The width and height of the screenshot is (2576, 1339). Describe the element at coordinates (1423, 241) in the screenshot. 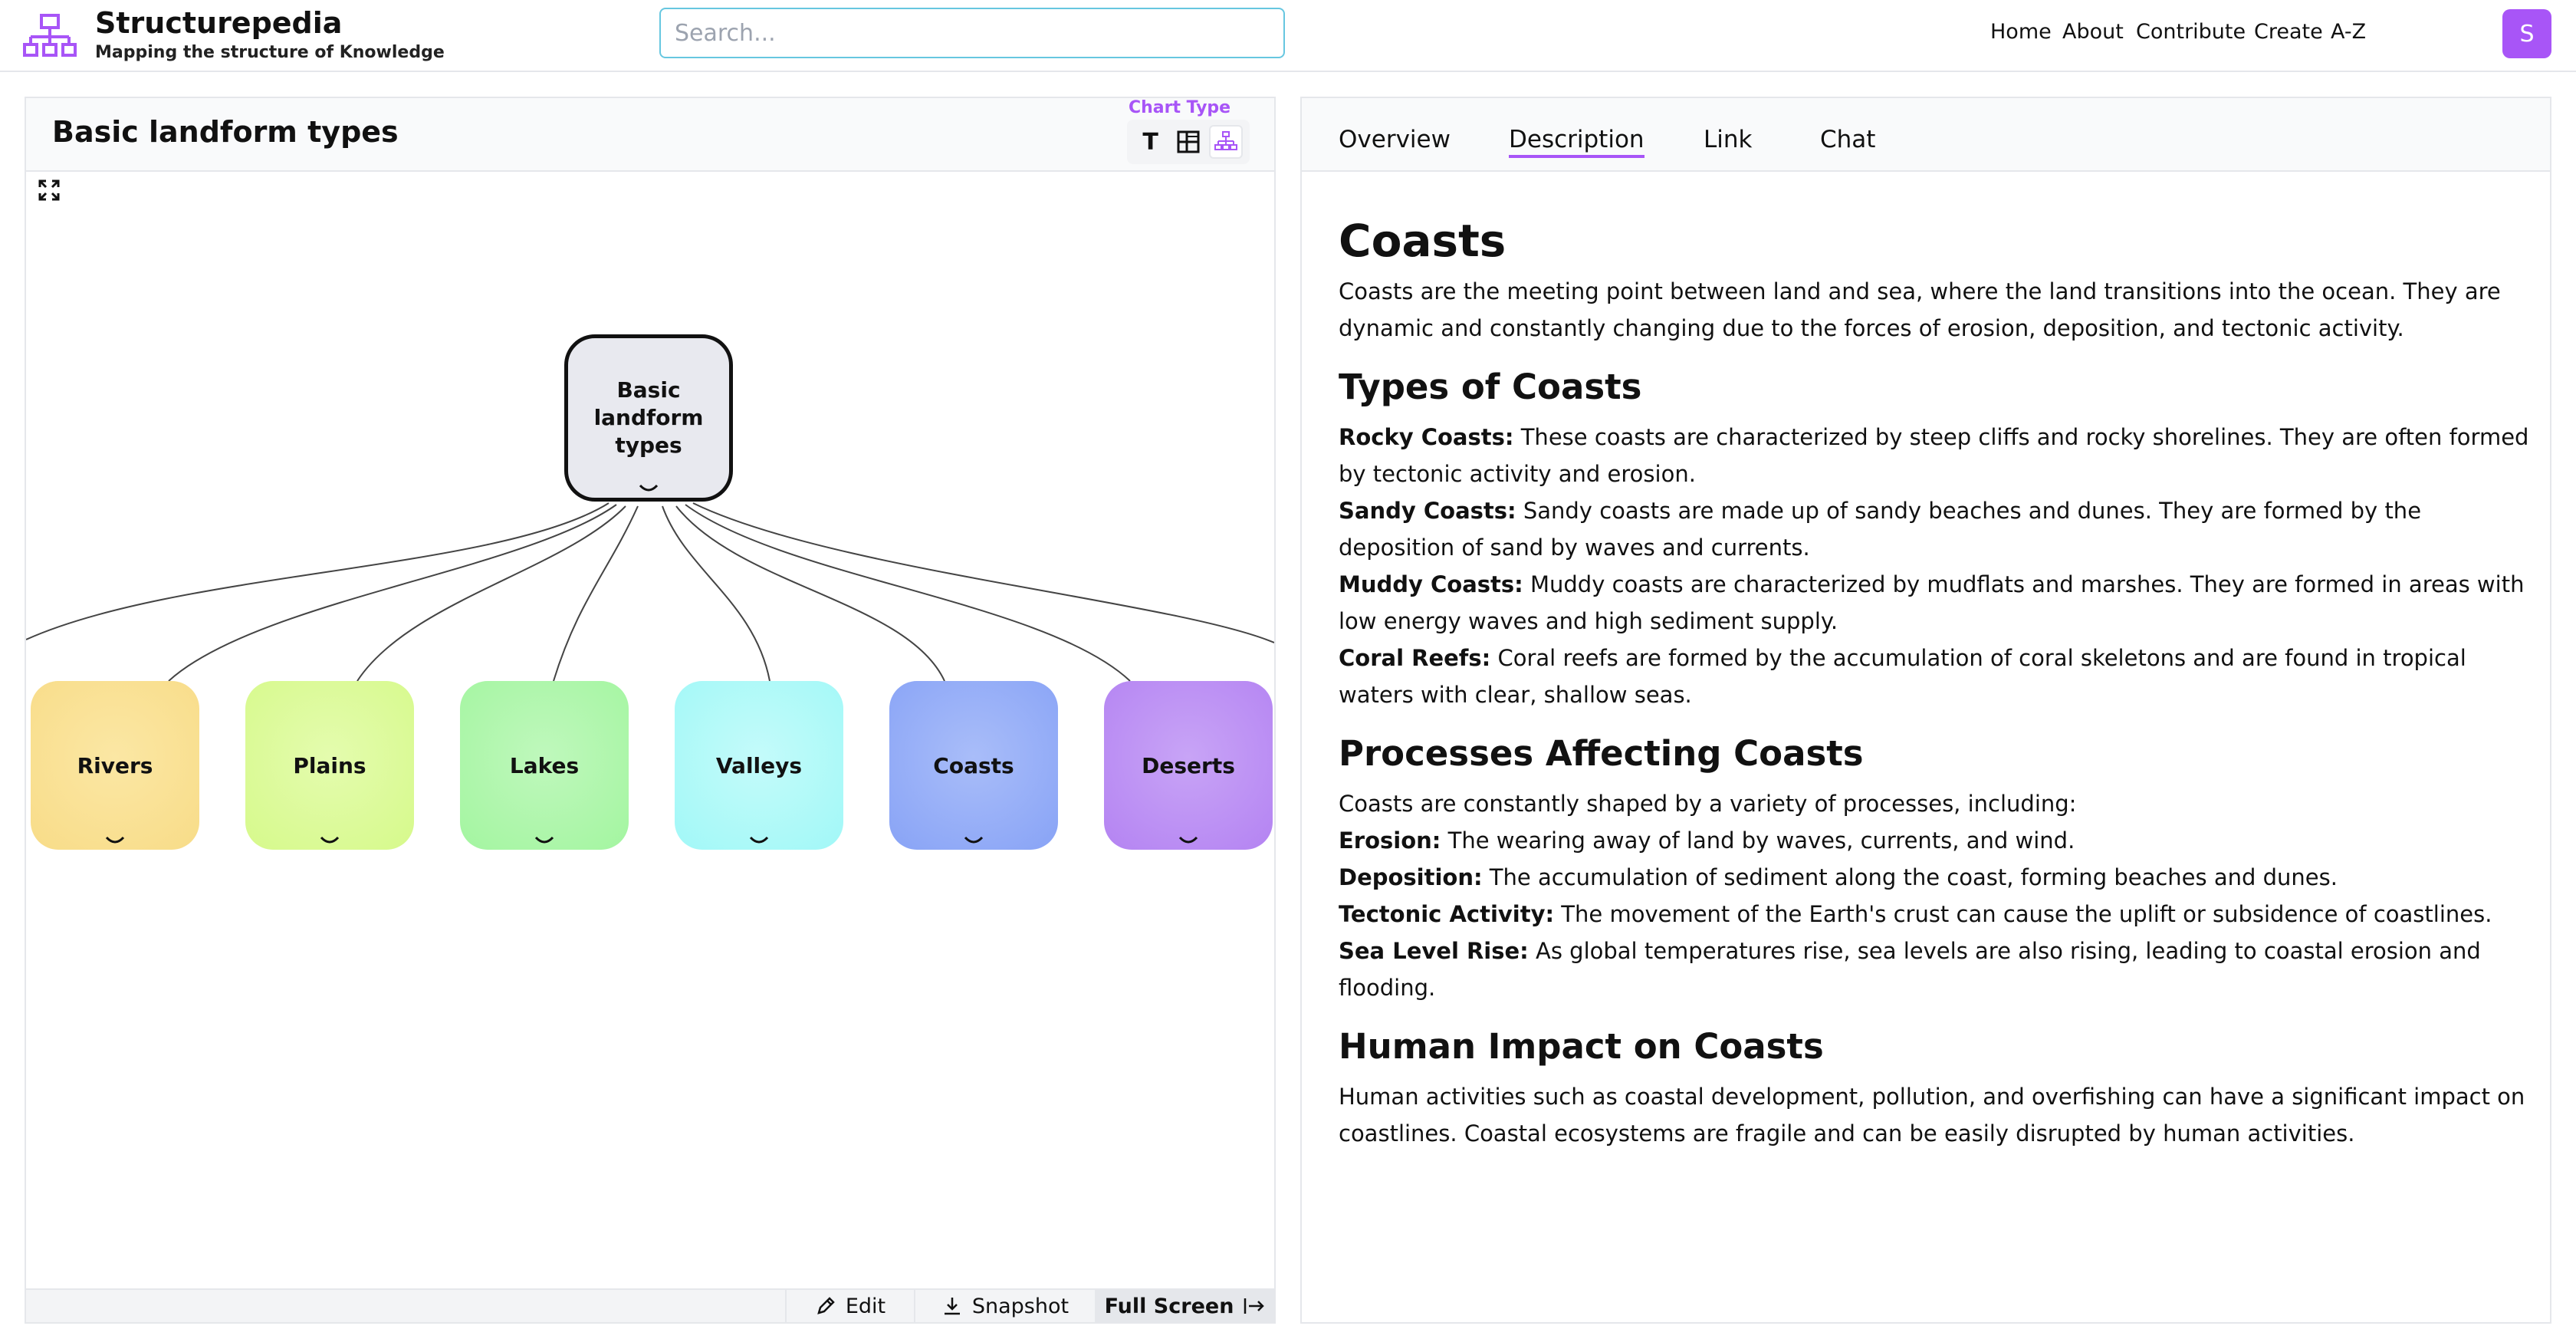

I see `description-heading: Coasts` at that location.